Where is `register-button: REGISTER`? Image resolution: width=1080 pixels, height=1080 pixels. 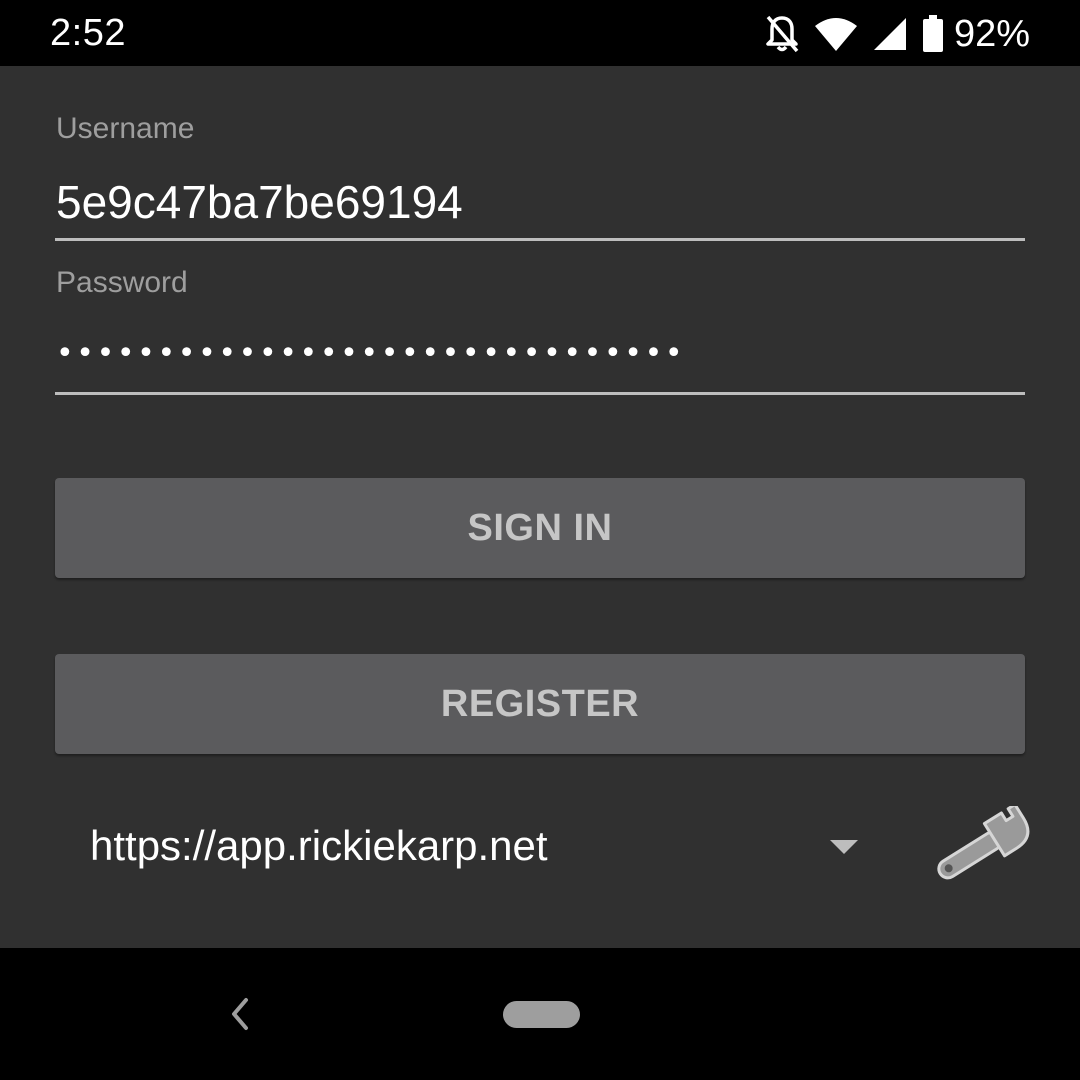
register-button: REGISTER is located at coordinates (540, 704).